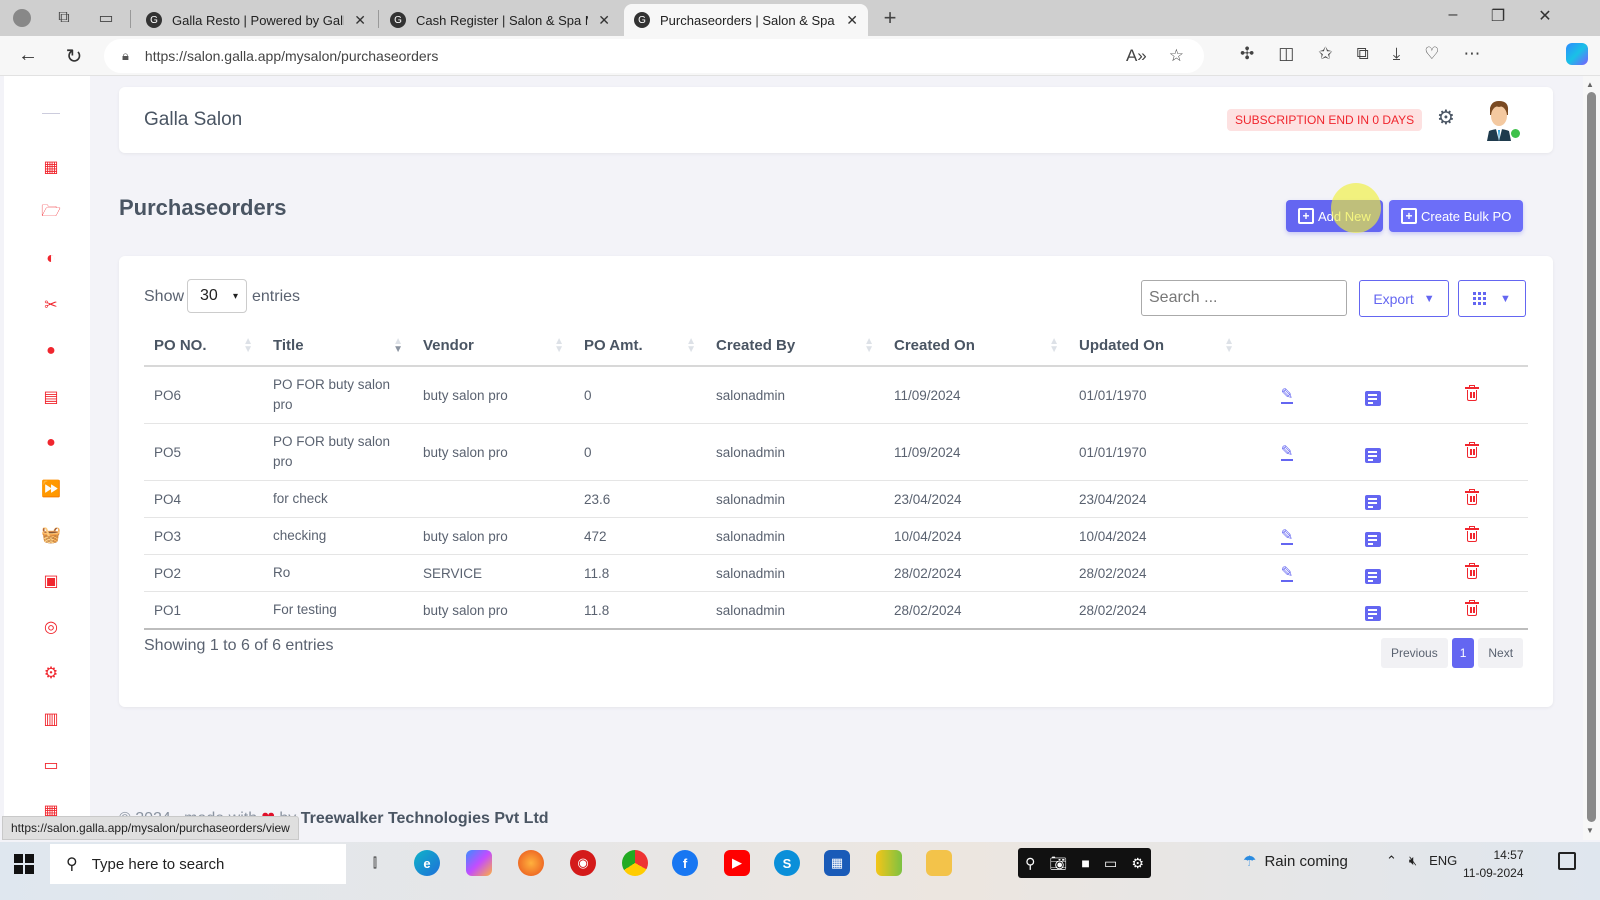  What do you see at coordinates (203, 346) in the screenshot?
I see `column-header-po-no: PO NO. ▲ ▼` at bounding box center [203, 346].